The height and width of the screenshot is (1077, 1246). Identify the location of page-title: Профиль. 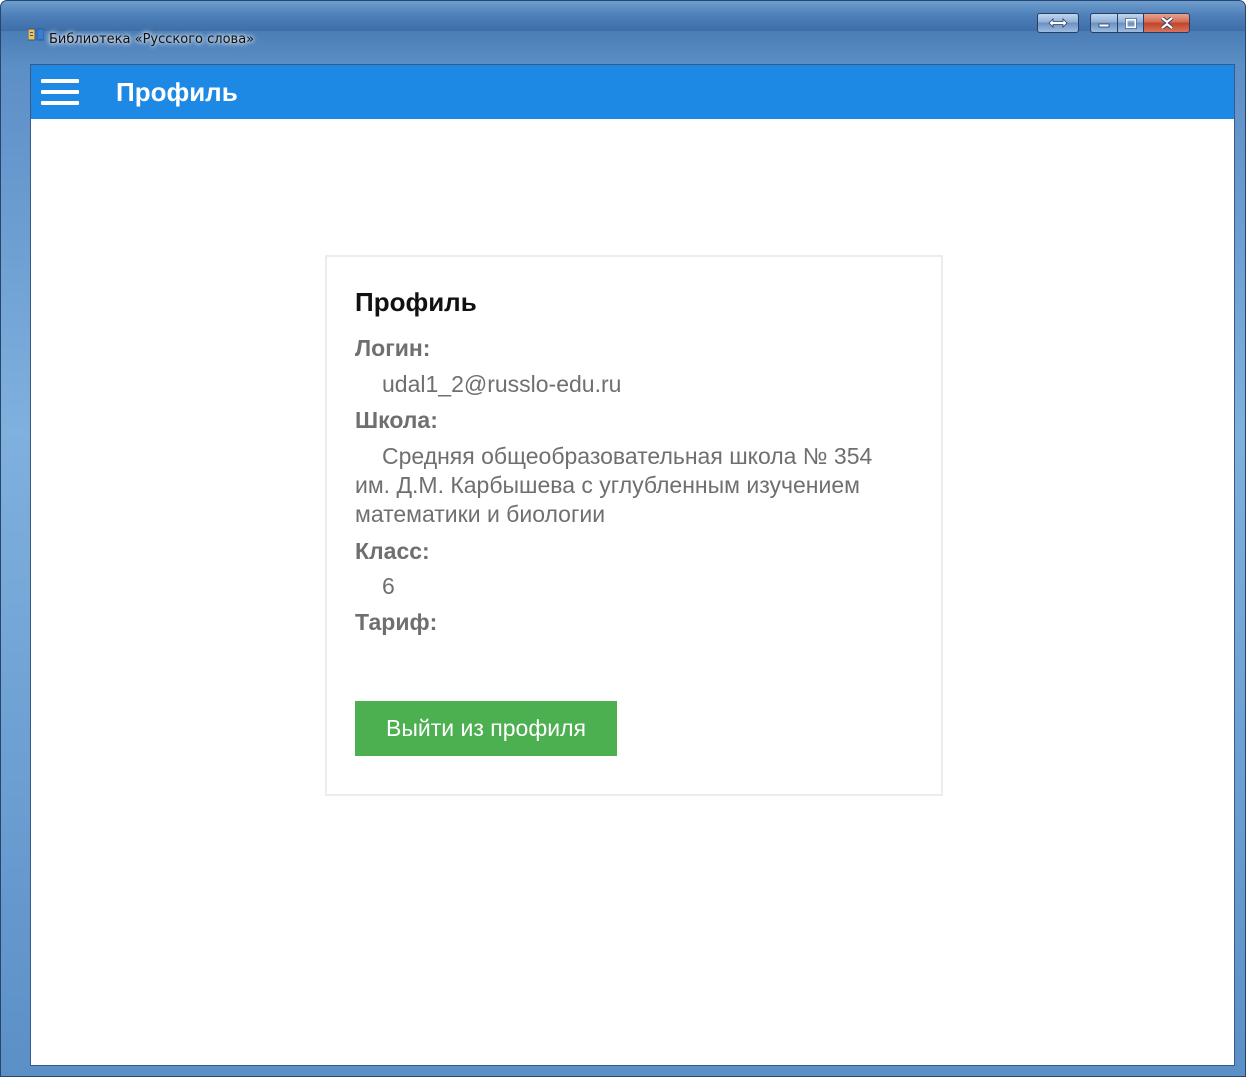
(177, 92).